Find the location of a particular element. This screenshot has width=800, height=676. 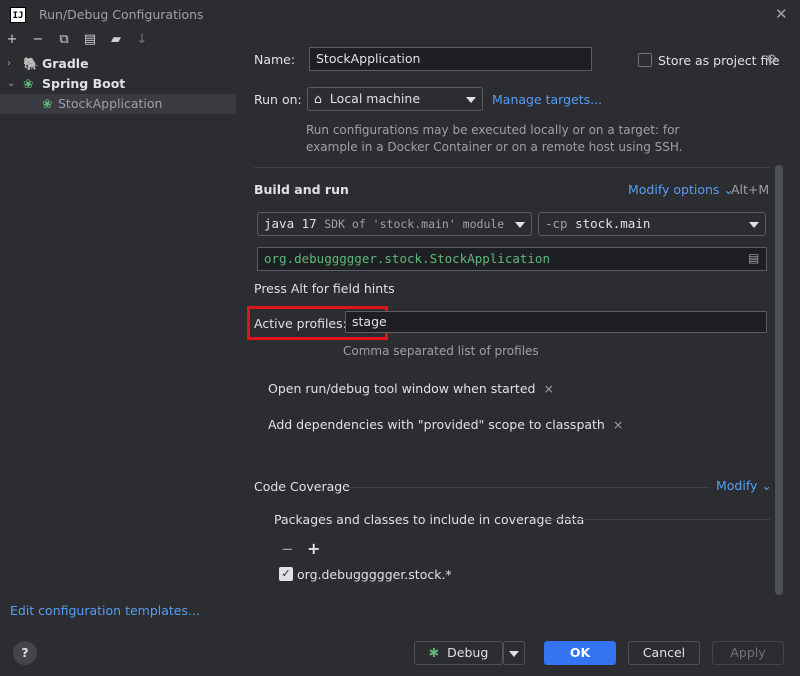

name-label: Name: is located at coordinates (275, 59).